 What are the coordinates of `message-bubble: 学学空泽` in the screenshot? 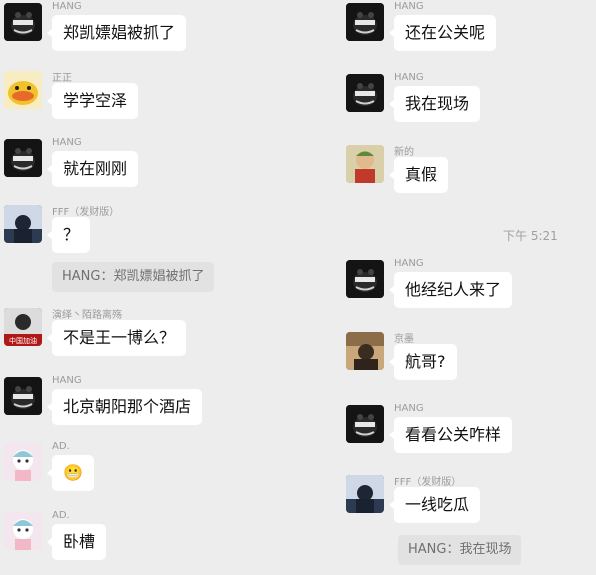 It's located at (92, 101).